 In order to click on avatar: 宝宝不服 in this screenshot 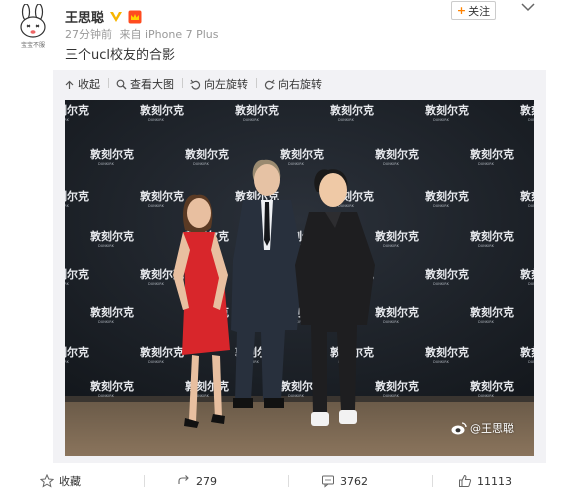, I will do `click(33, 26)`.